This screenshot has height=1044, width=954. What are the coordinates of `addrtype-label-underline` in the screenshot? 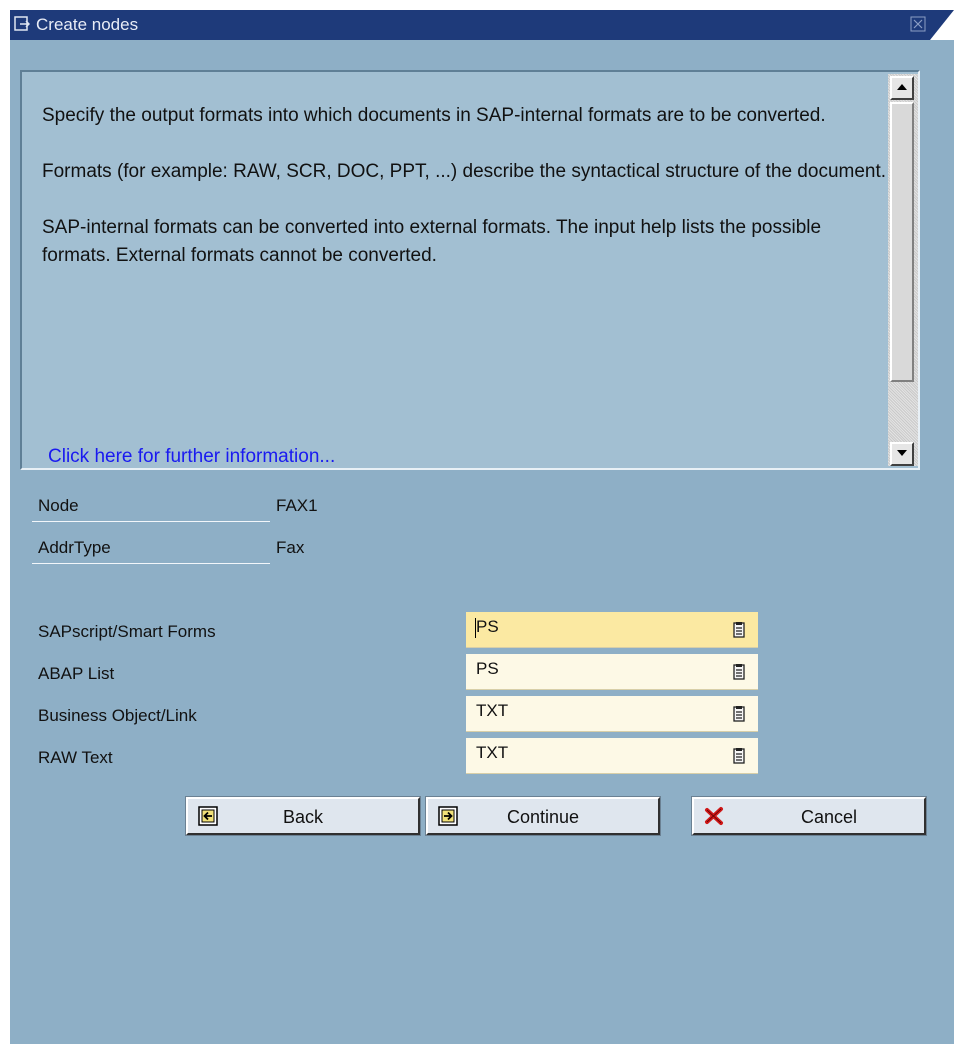 It's located at (151, 563).